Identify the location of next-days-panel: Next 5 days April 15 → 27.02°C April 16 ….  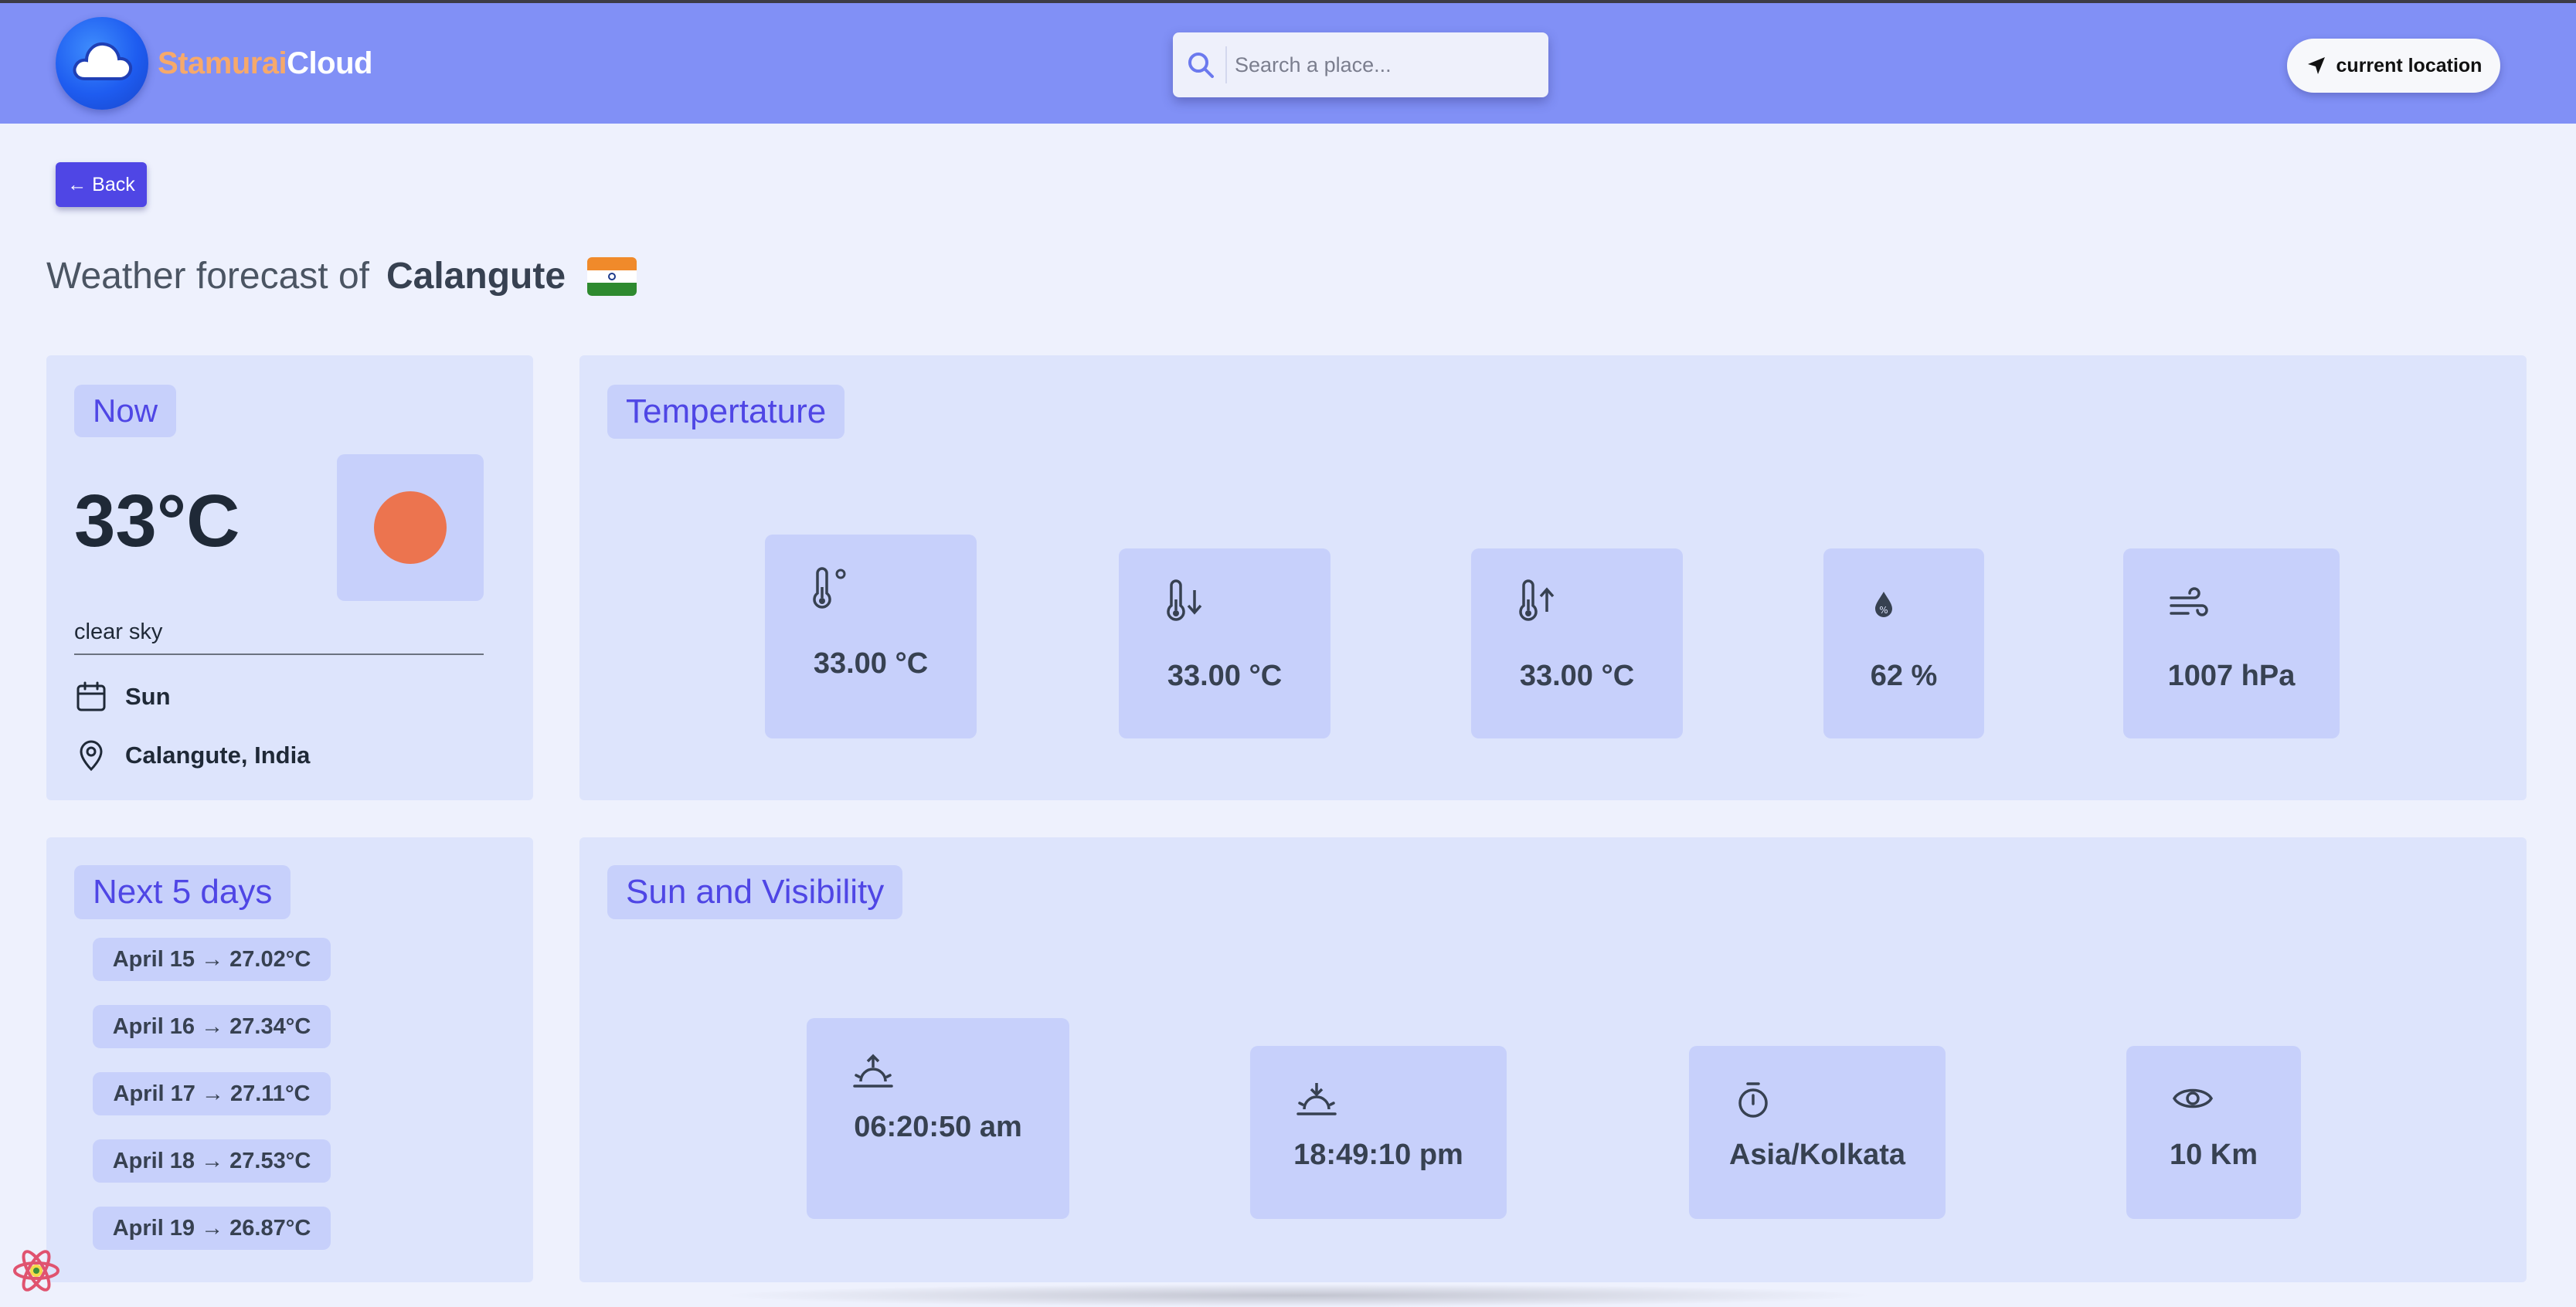
(289, 1059).